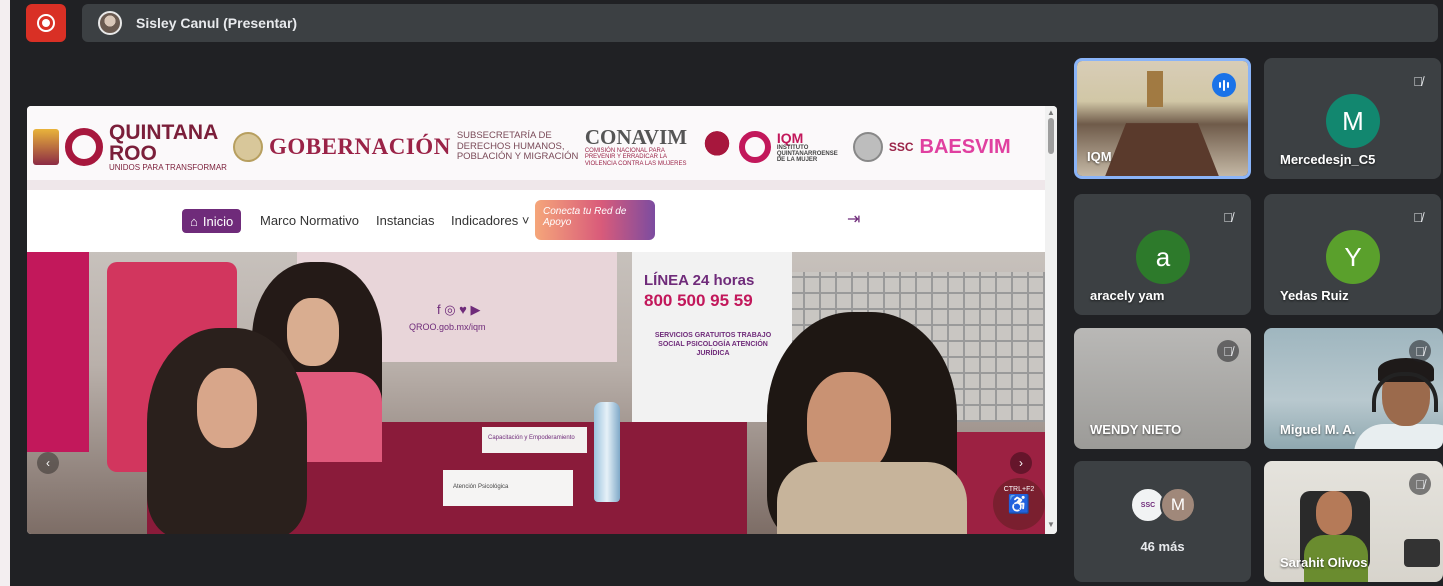 The image size is (1443, 586). What do you see at coordinates (1051, 136) in the screenshot?
I see `scrollbar-thumb` at bounding box center [1051, 136].